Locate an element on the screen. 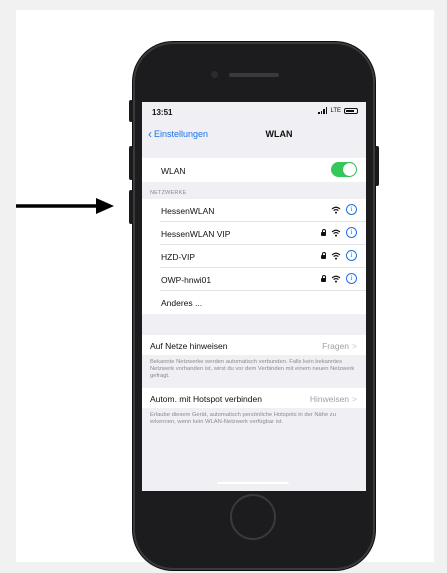 The width and height of the screenshot is (447, 573). hotspot-row: Autom. mit Hotspot verbinden Hinweisen > is located at coordinates (254, 398).